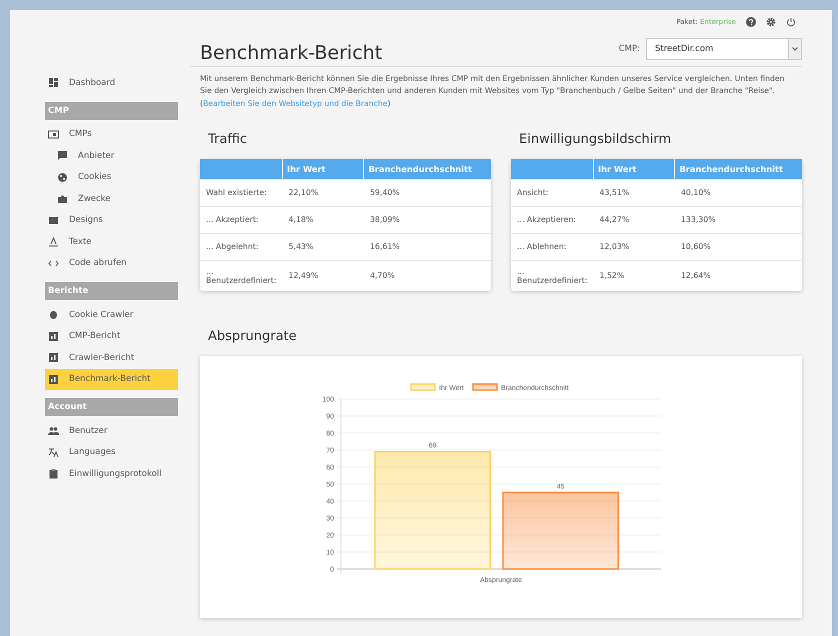 The height and width of the screenshot is (636, 838). I want to click on dashboard-icon, so click(53, 82).